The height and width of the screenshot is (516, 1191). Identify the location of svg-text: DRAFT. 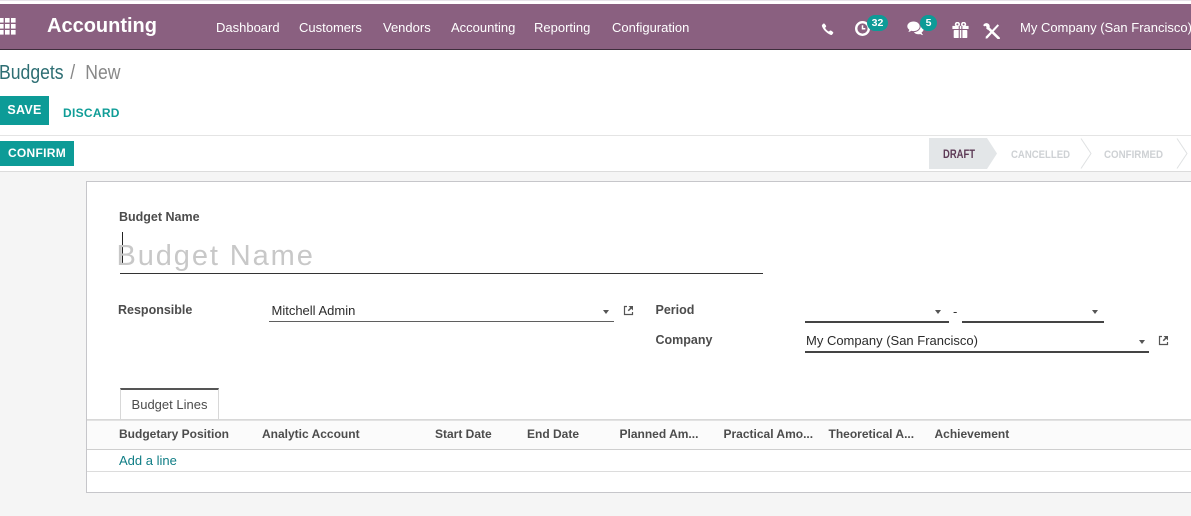
(959, 155).